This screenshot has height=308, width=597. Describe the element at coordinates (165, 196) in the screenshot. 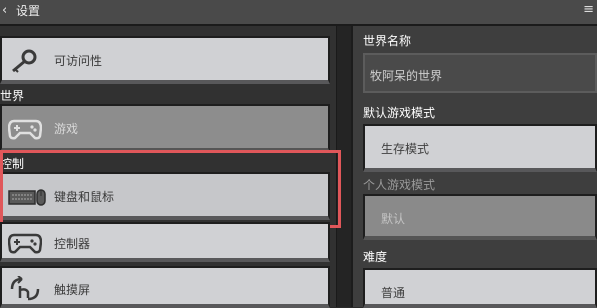

I see `keyboard-mouse-button: 键盘和鼠标` at that location.